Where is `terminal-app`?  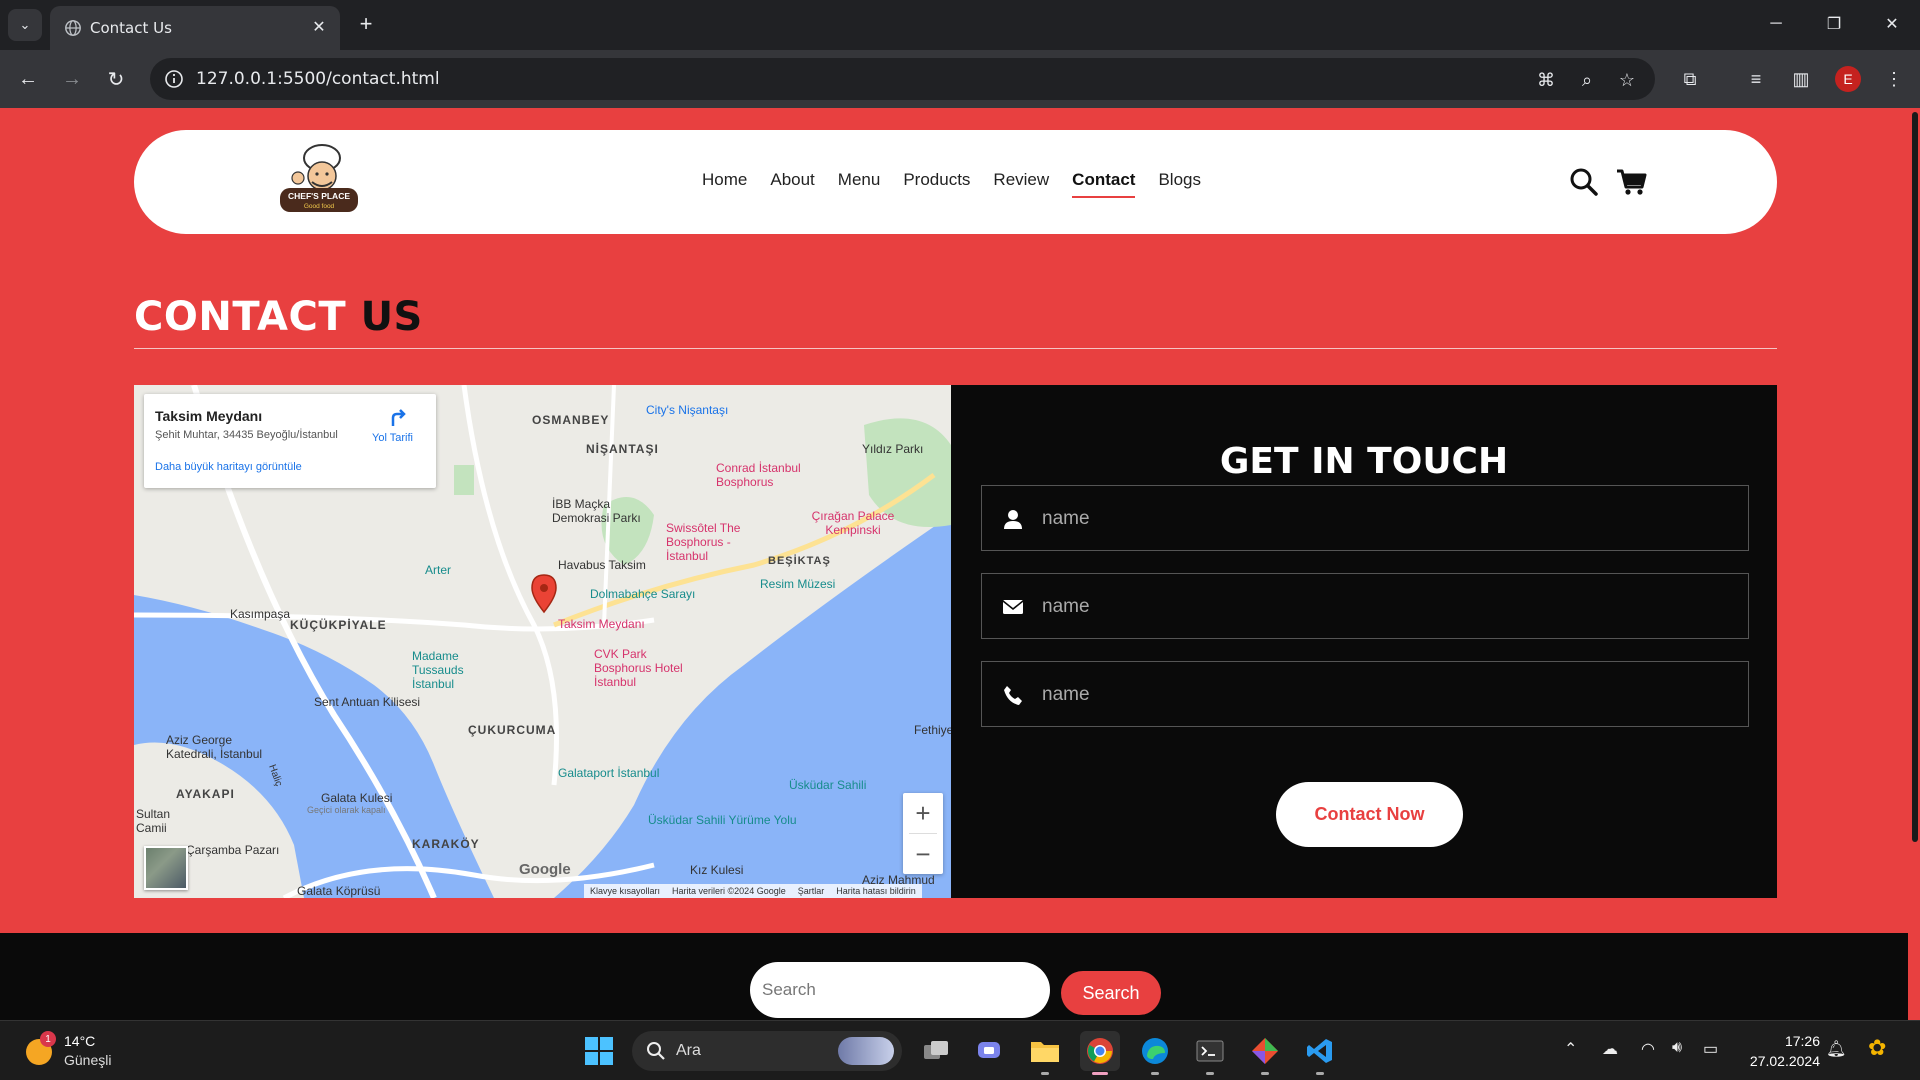
terminal-app is located at coordinates (1210, 1053).